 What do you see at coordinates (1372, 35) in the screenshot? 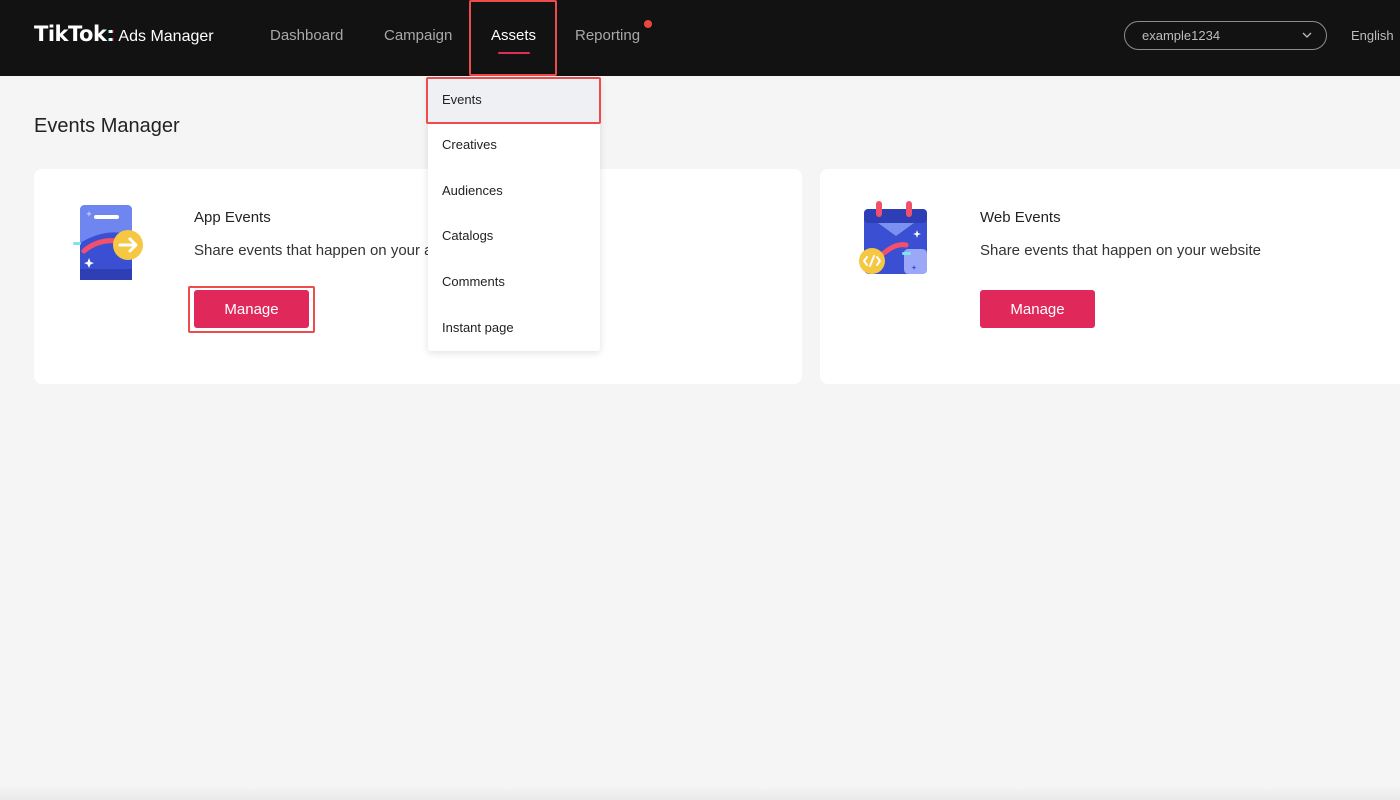
I see `language-selector: English` at bounding box center [1372, 35].